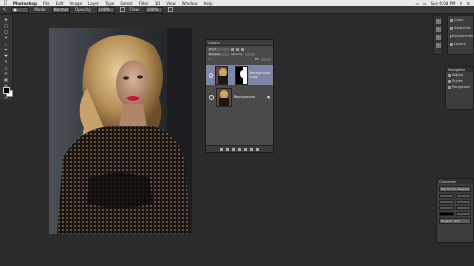 Image resolution: width=474 pixels, height=266 pixels. Describe the element at coordinates (6, 55) in the screenshot. I see `healing-tool-icon: ✚` at that location.